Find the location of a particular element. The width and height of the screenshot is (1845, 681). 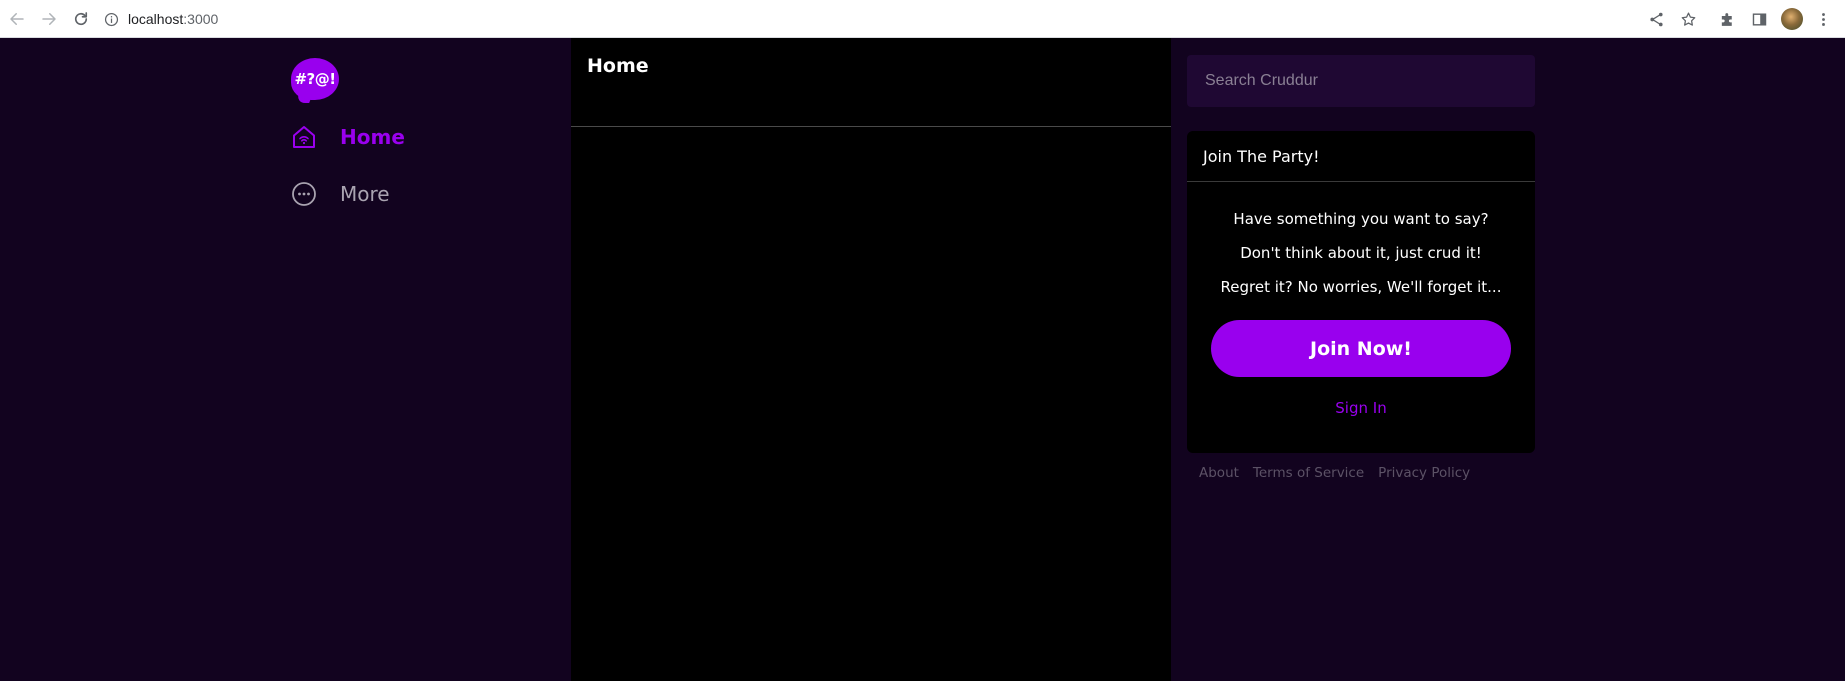

page-title: Home is located at coordinates (618, 66).